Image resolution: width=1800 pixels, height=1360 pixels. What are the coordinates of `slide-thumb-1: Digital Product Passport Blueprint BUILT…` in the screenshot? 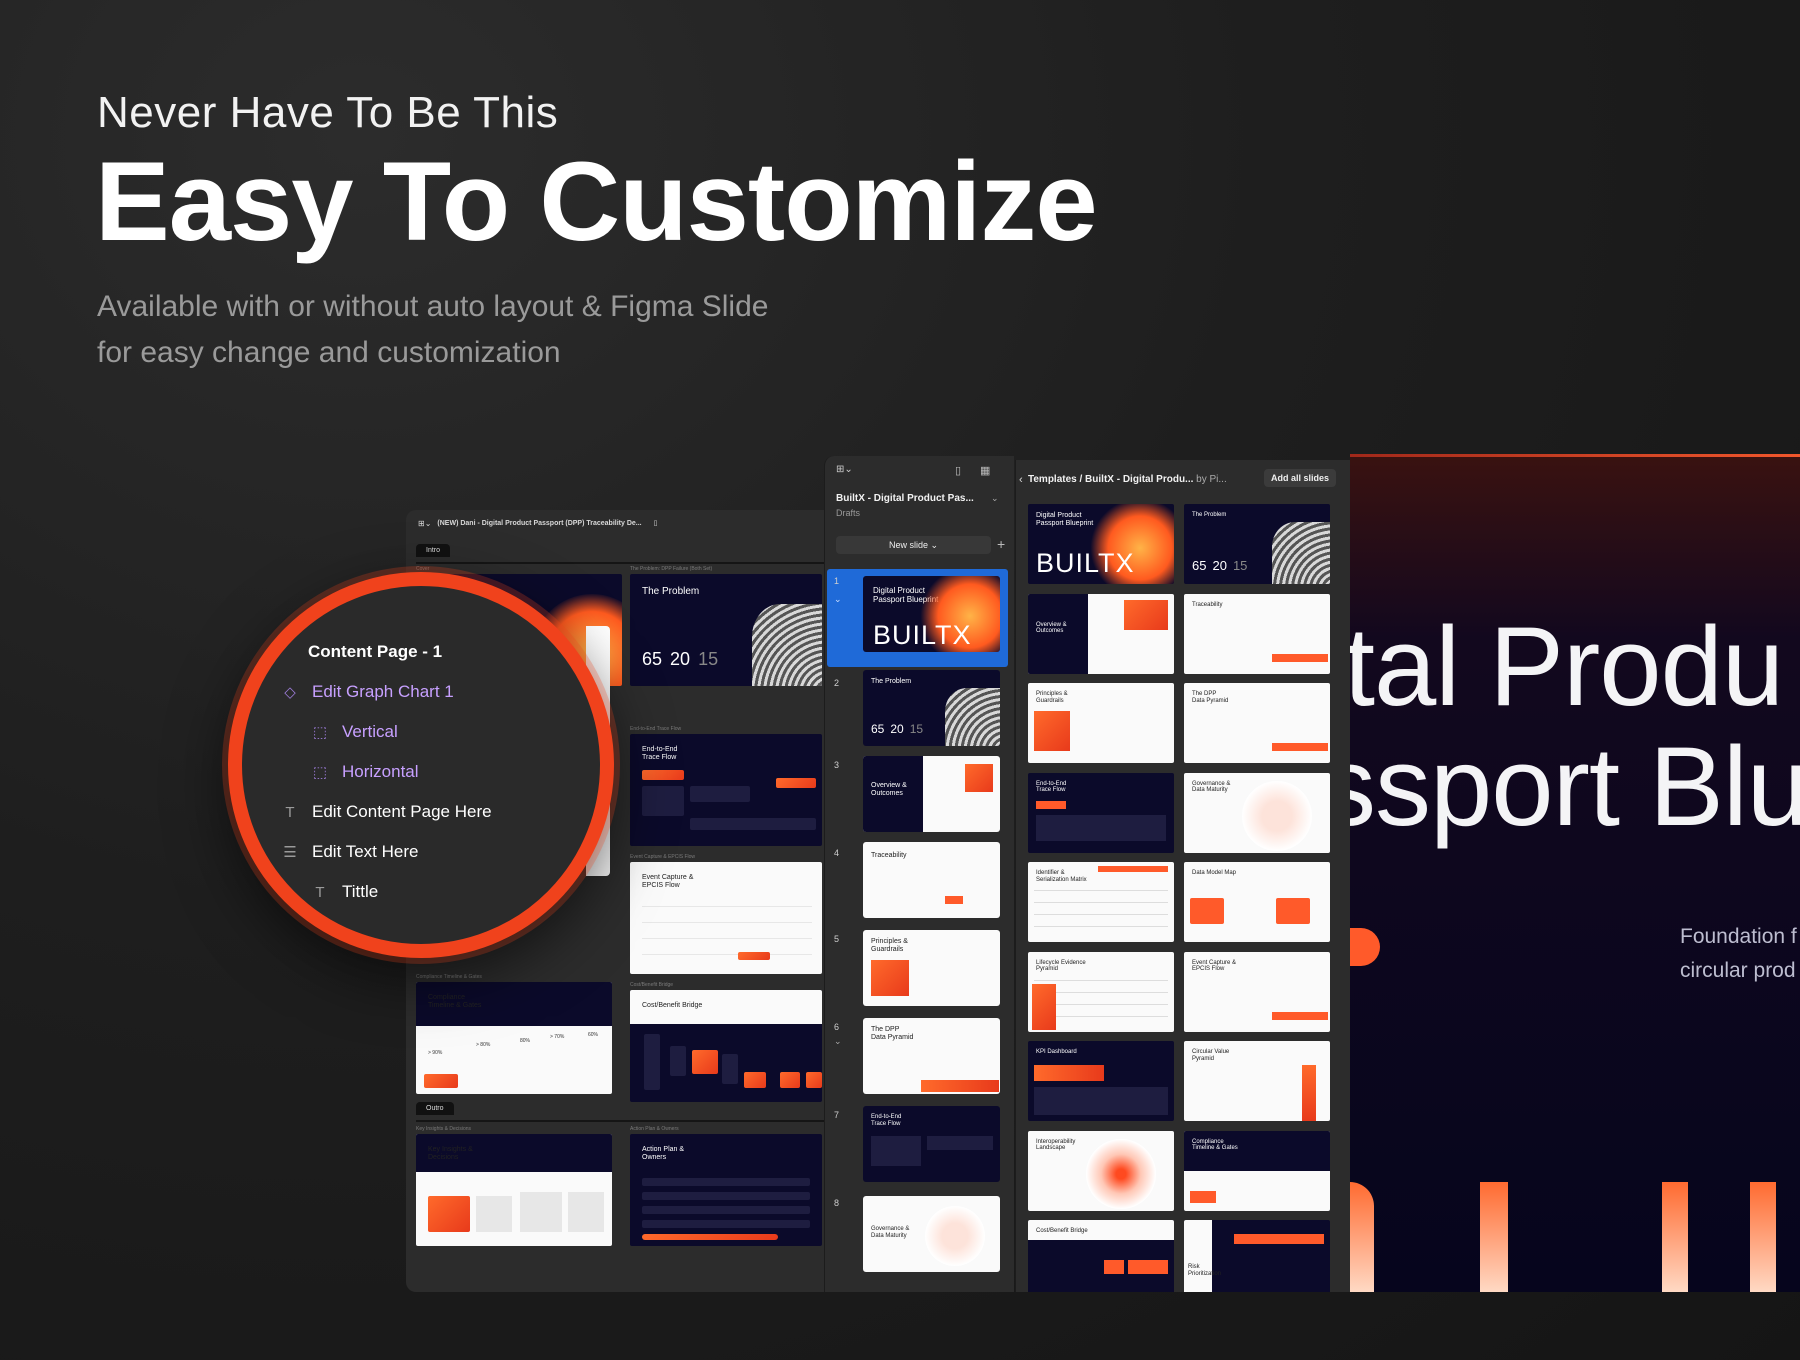 It's located at (931, 614).